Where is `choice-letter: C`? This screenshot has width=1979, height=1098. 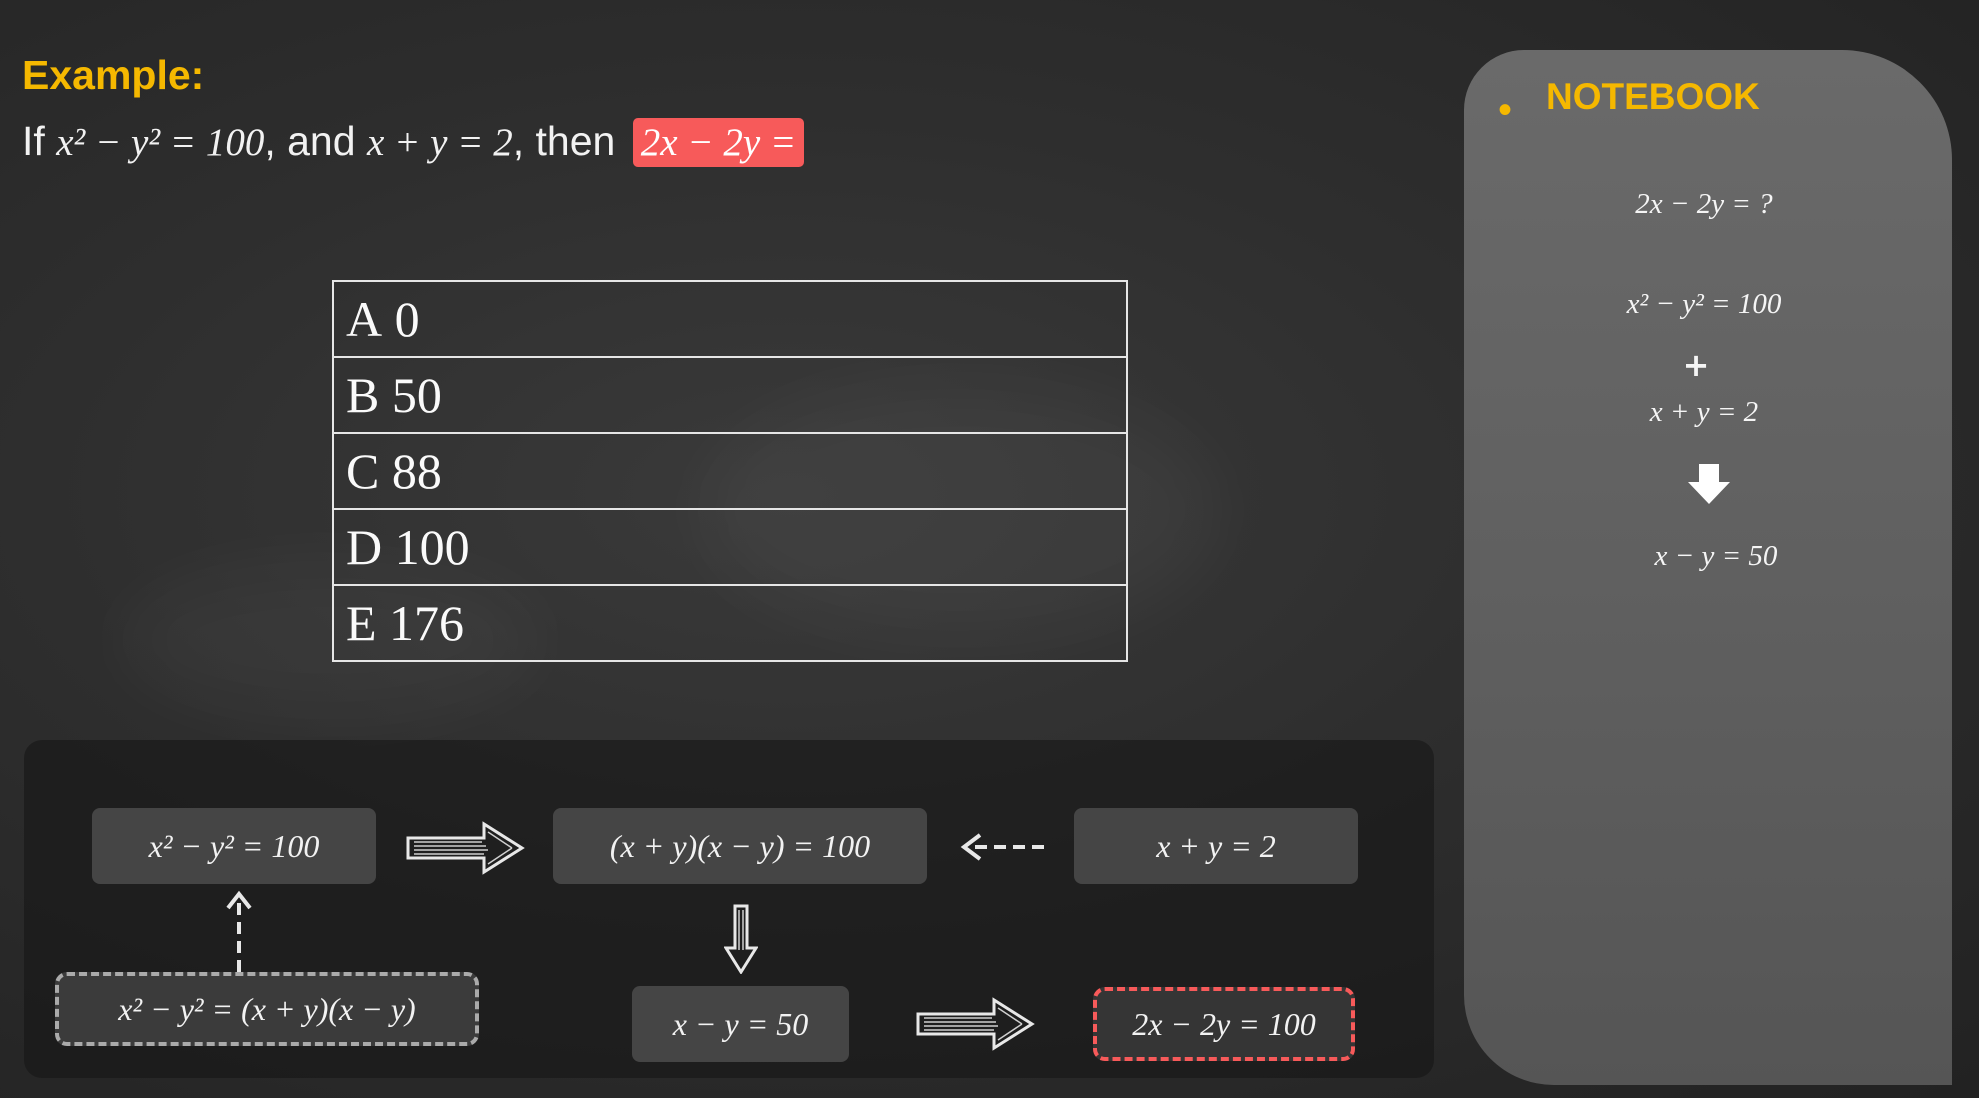 choice-letter: C is located at coordinates (363, 471).